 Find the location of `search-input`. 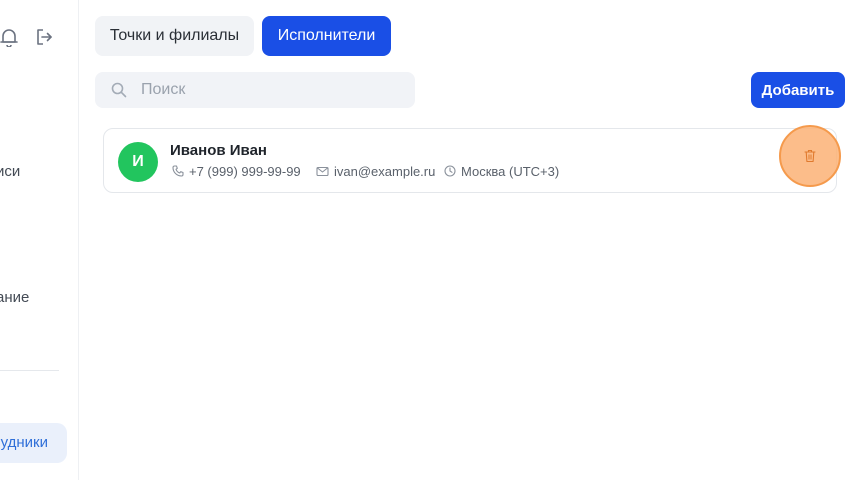

search-input is located at coordinates (274, 90).